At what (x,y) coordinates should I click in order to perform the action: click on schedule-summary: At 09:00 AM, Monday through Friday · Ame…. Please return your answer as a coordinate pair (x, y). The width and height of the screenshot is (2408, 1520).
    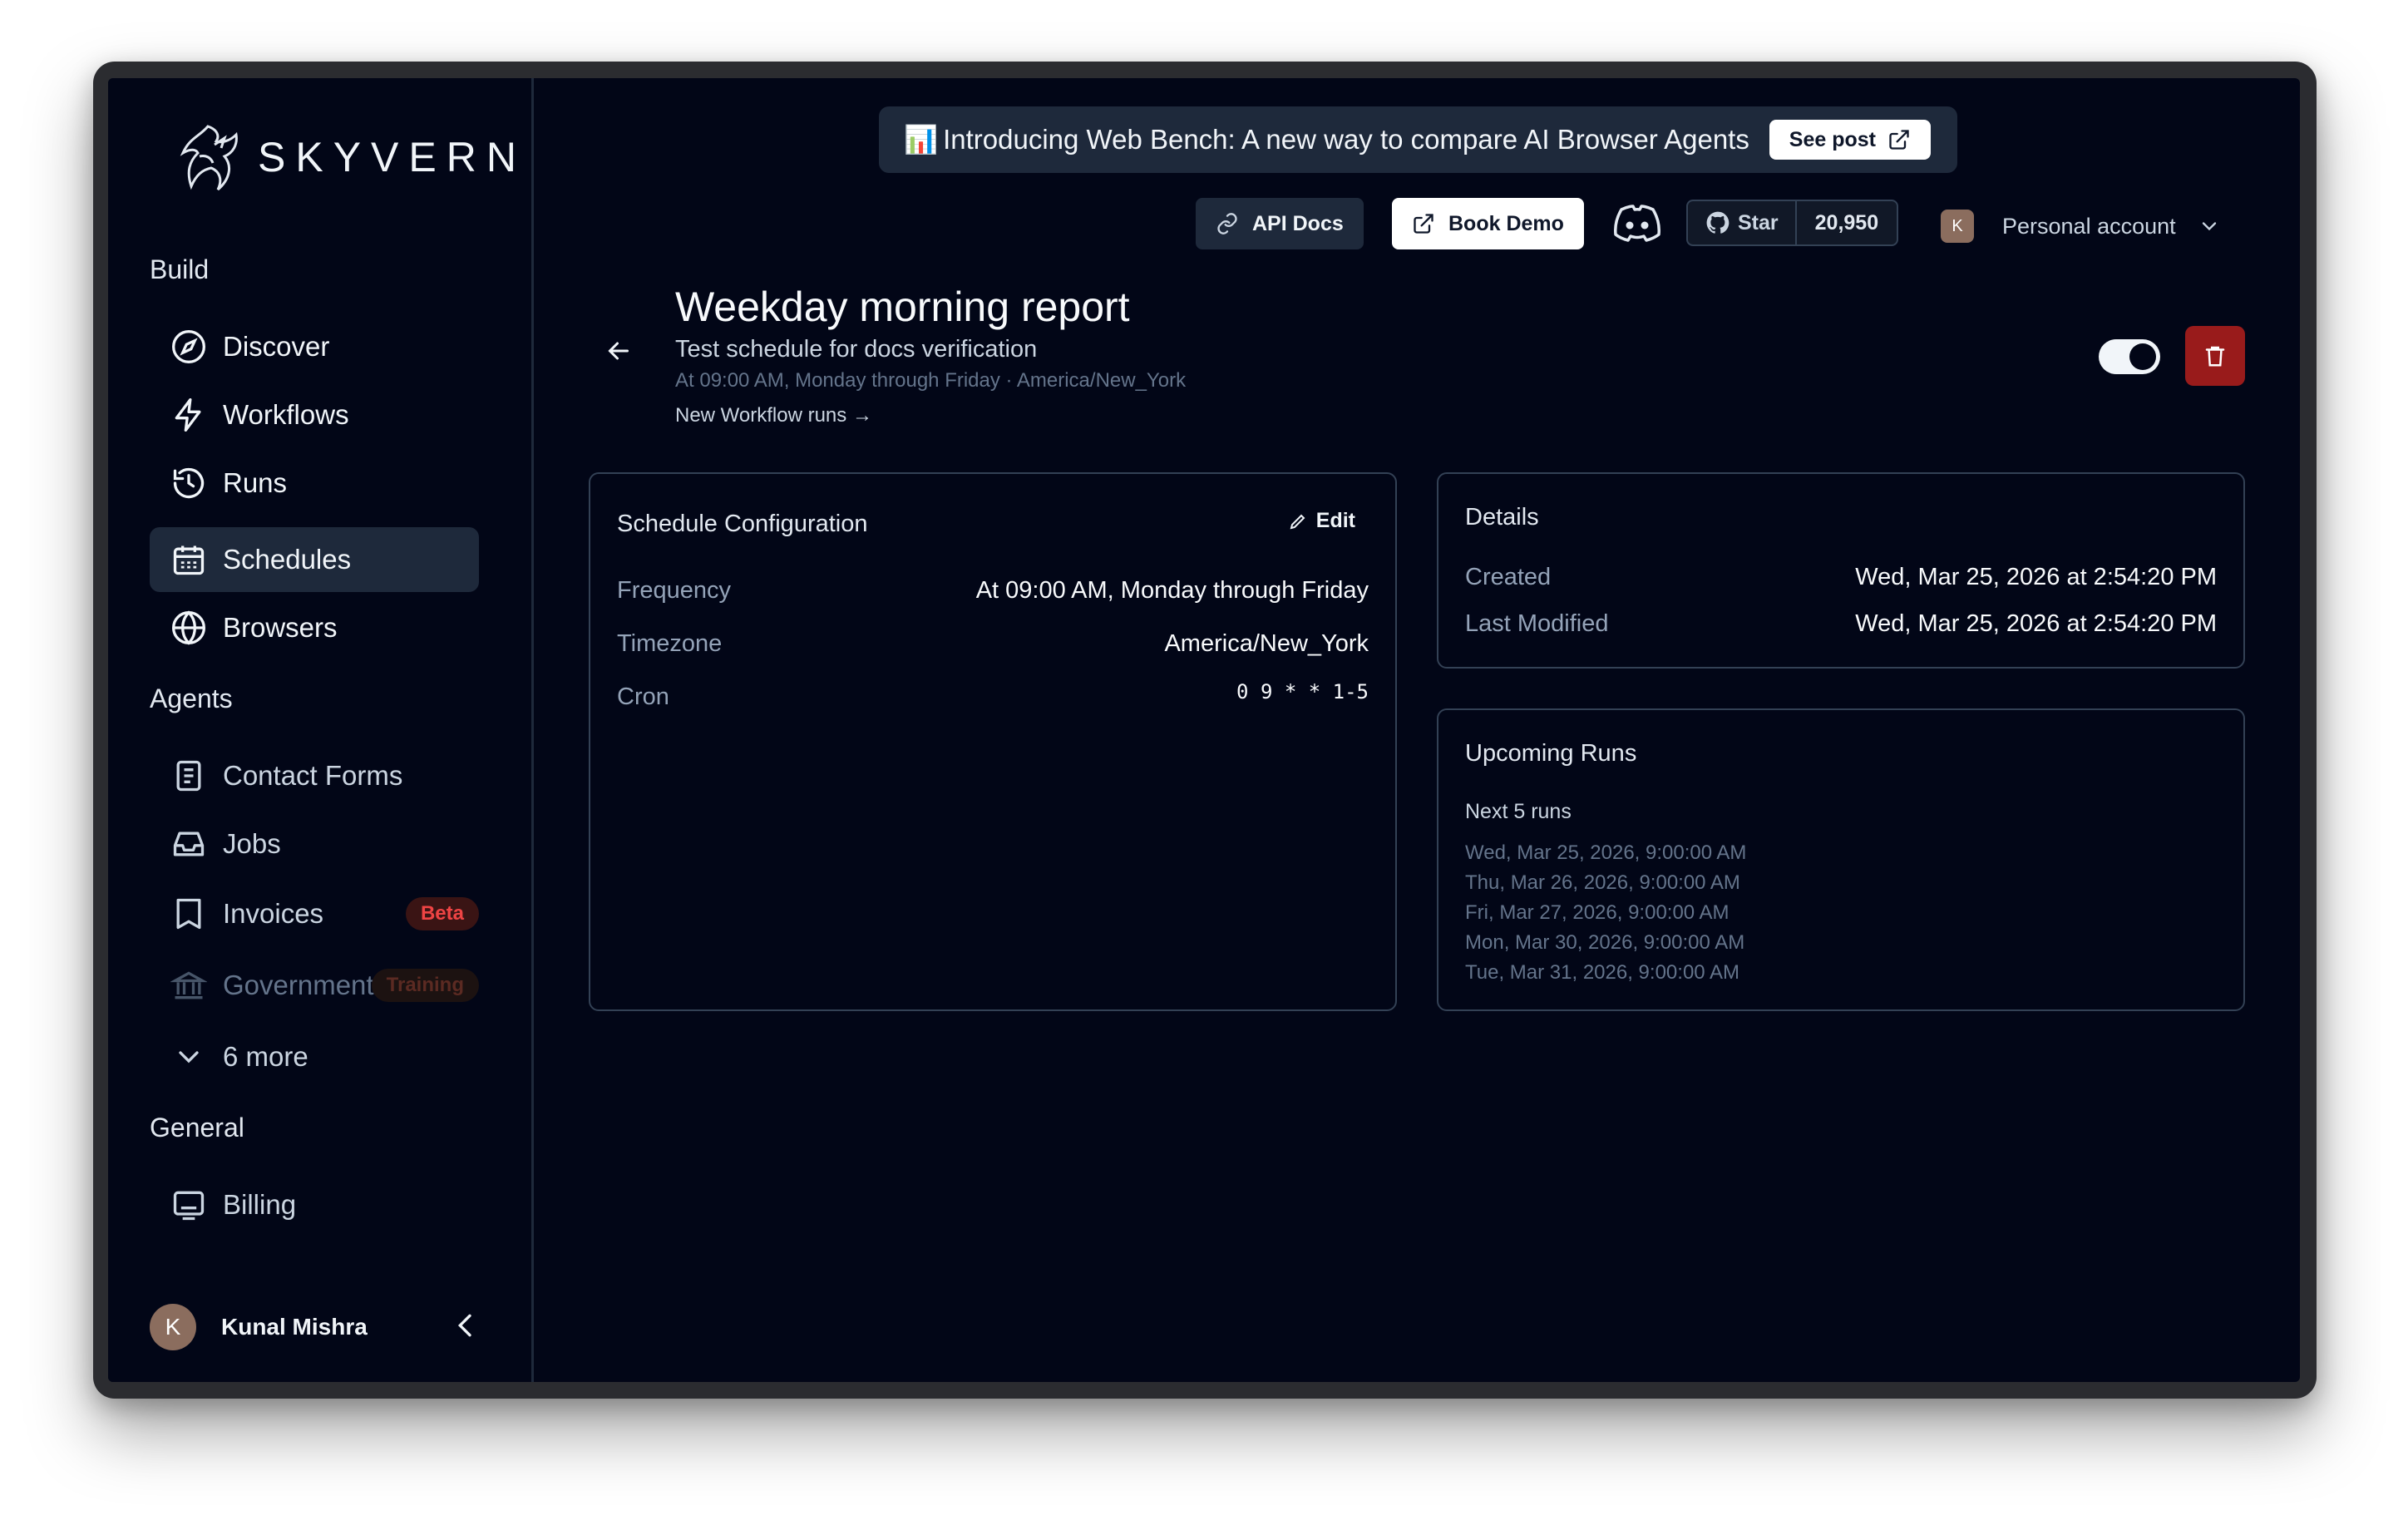
    Looking at the image, I should click on (931, 380).